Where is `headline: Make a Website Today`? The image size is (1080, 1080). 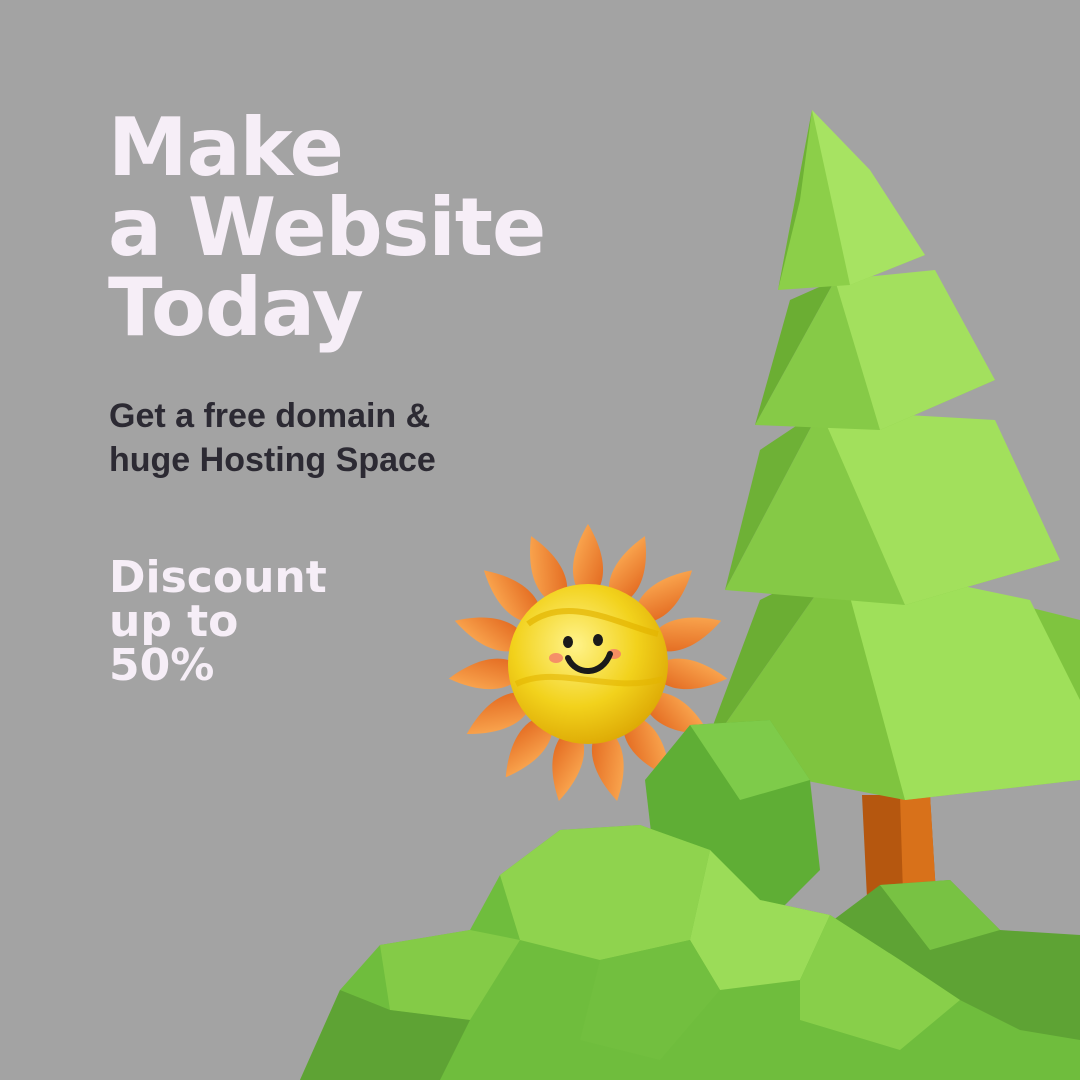 headline: Make a Website Today is located at coordinates (327, 227).